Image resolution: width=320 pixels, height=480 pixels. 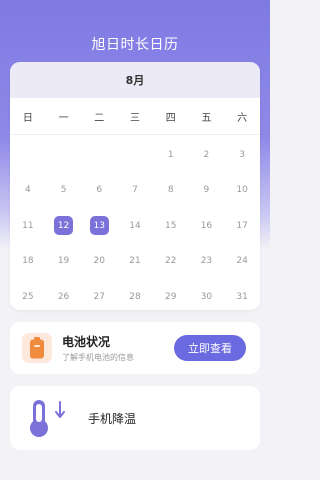 I want to click on app-title: 旭日时长日历, so click(x=135, y=45).